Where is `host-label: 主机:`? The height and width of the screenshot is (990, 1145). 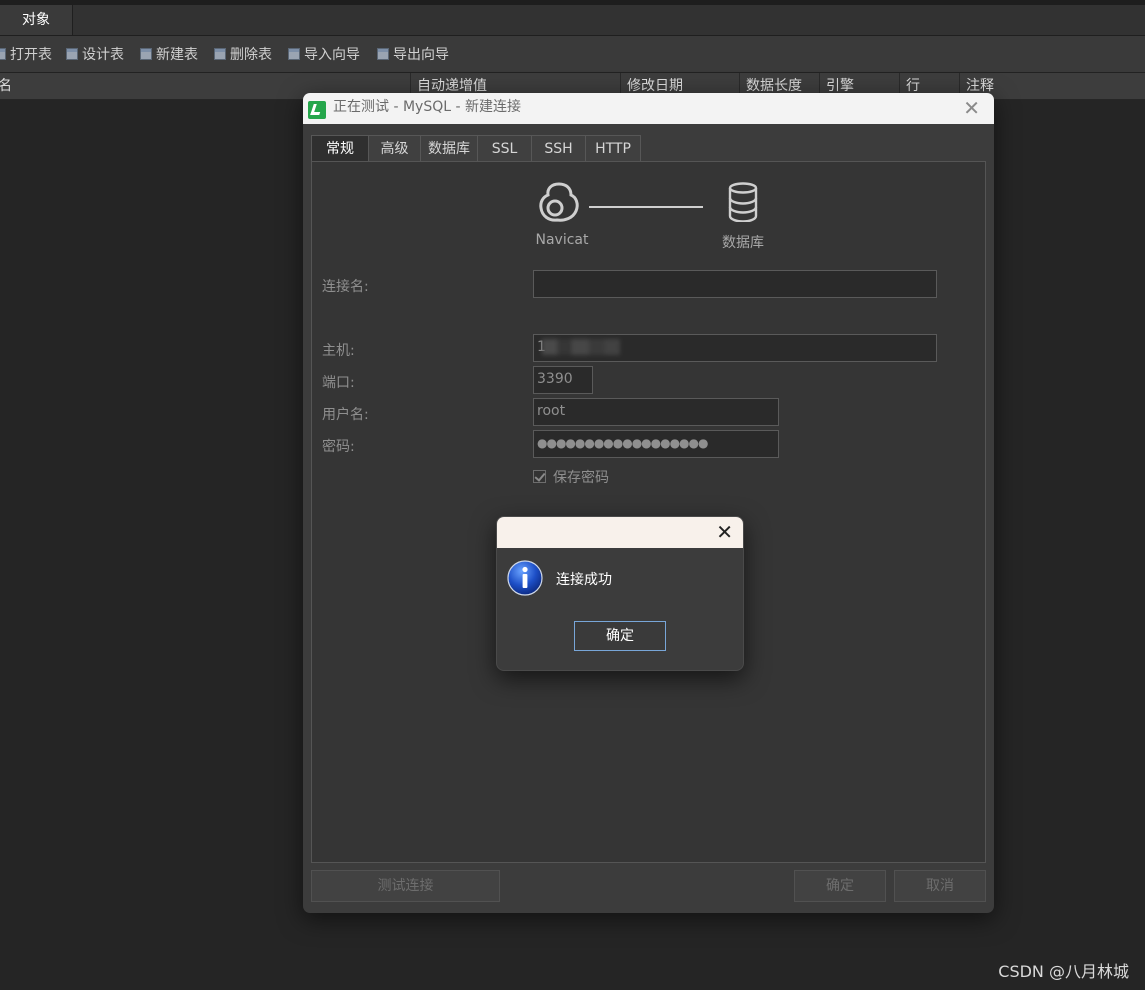
host-label: 主机: is located at coordinates (338, 351).